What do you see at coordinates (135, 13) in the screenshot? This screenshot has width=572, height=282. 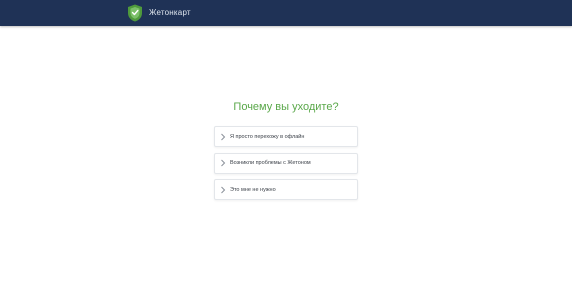 I see `shield-logo-icon` at bounding box center [135, 13].